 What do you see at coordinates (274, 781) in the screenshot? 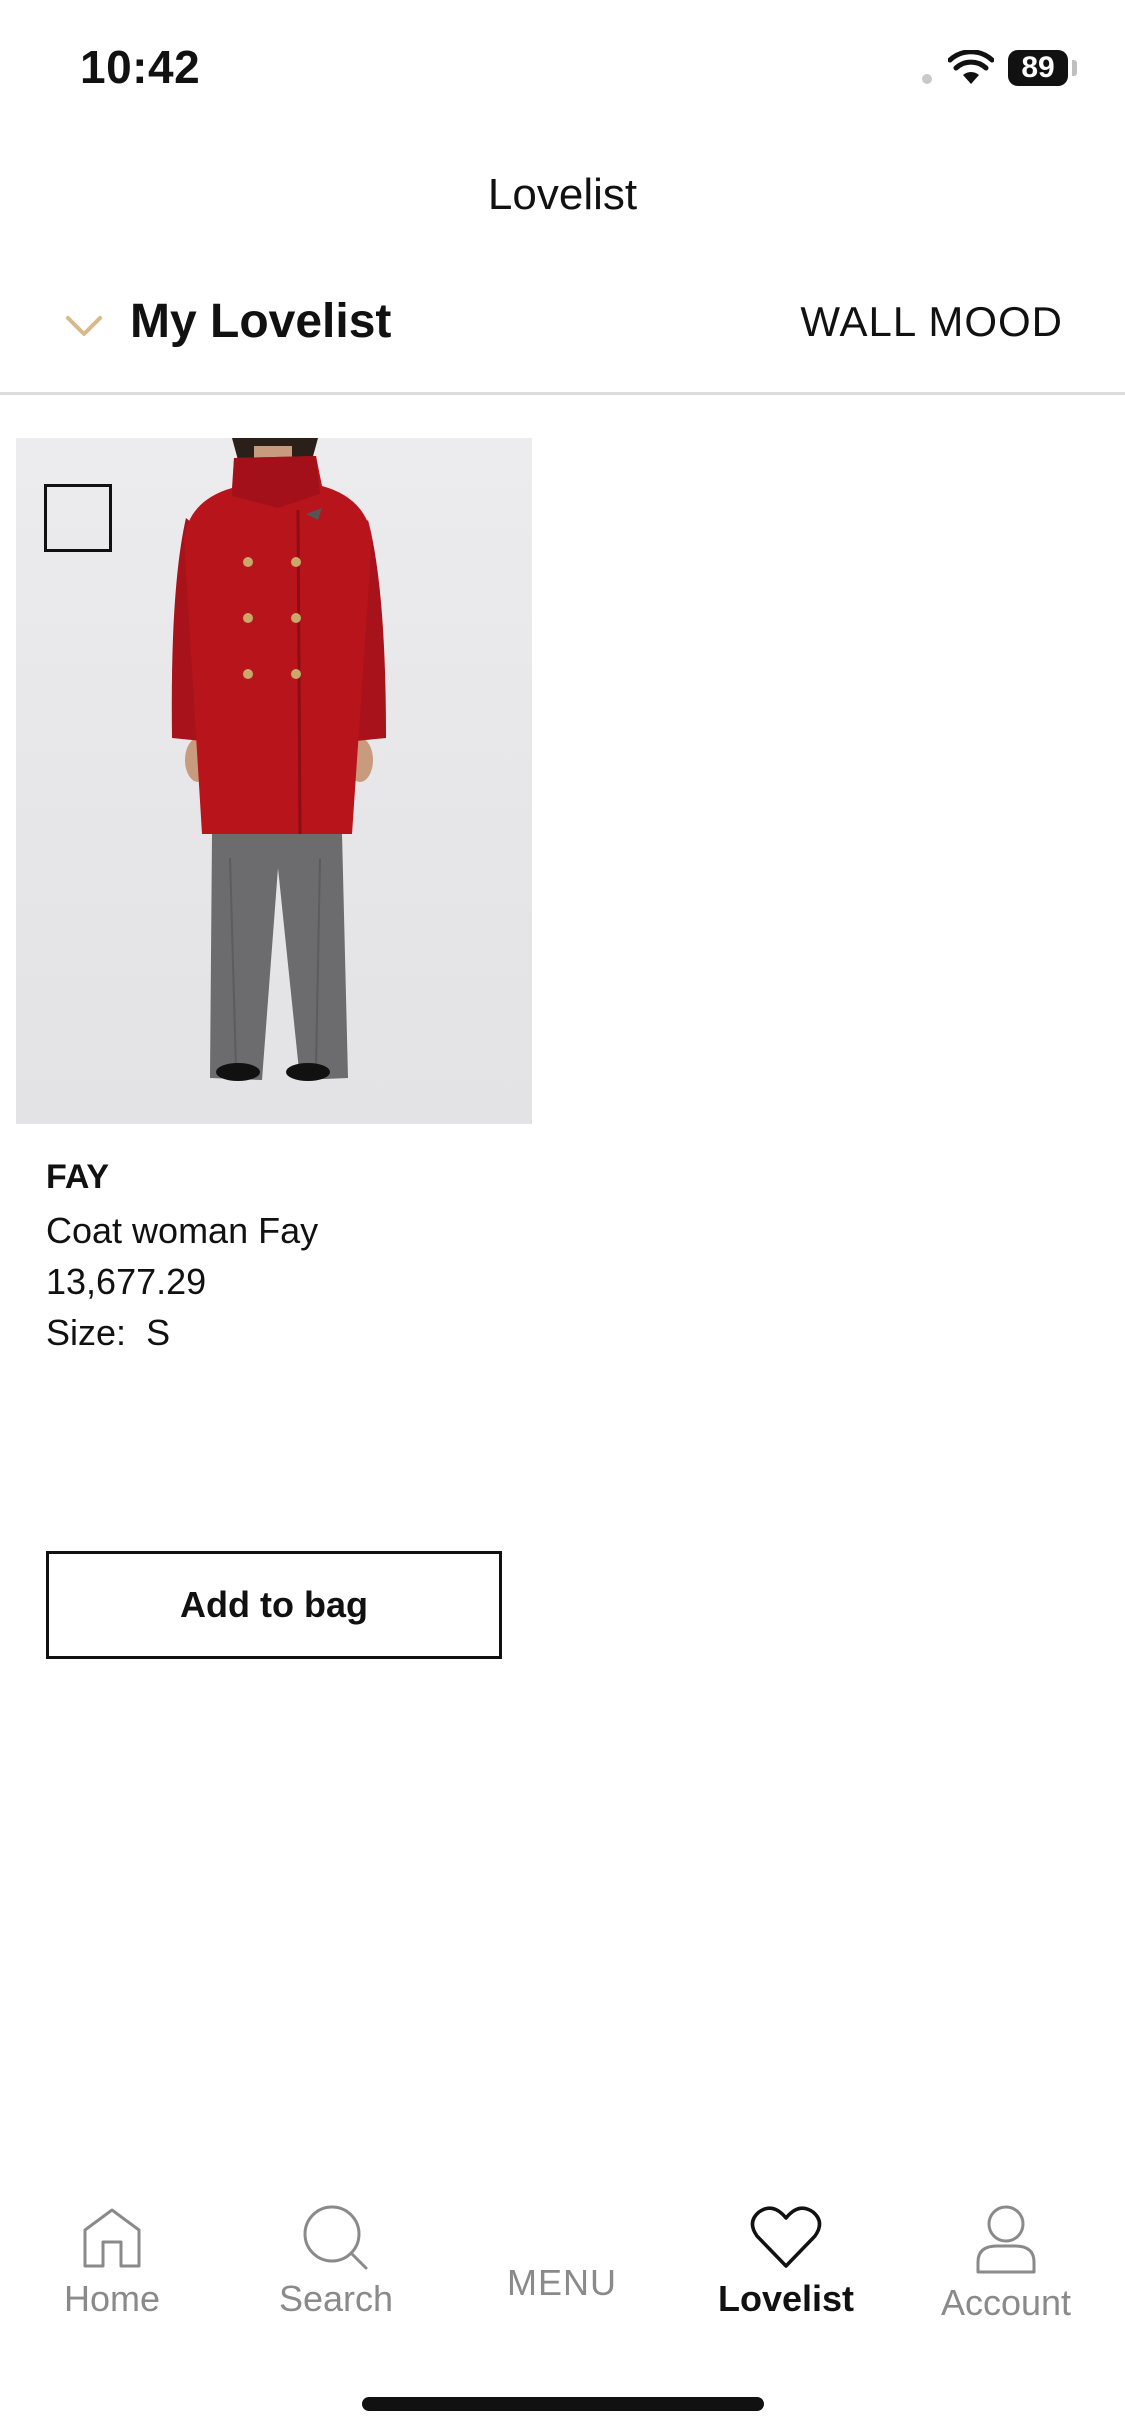
I see `product-image` at bounding box center [274, 781].